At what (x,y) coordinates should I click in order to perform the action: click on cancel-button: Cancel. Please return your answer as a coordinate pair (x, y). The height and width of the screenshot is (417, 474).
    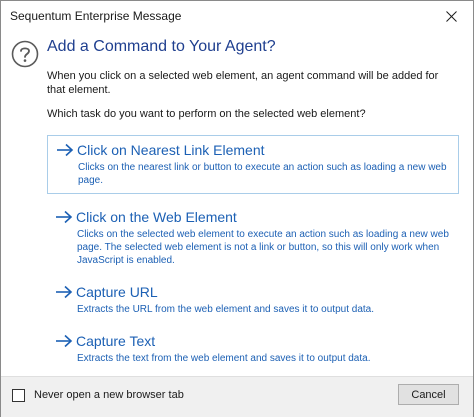
    Looking at the image, I should click on (428, 394).